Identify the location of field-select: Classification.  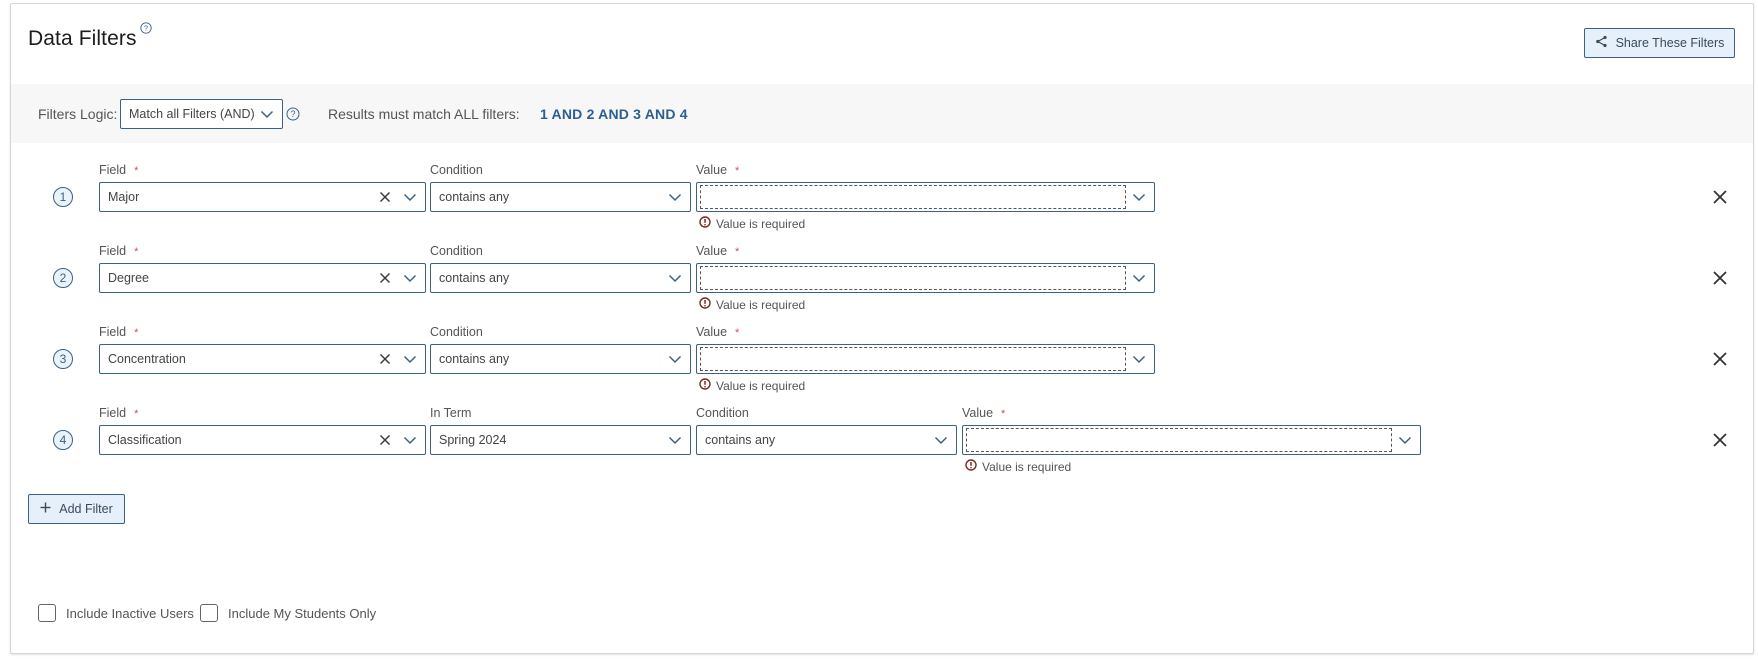
(262, 440).